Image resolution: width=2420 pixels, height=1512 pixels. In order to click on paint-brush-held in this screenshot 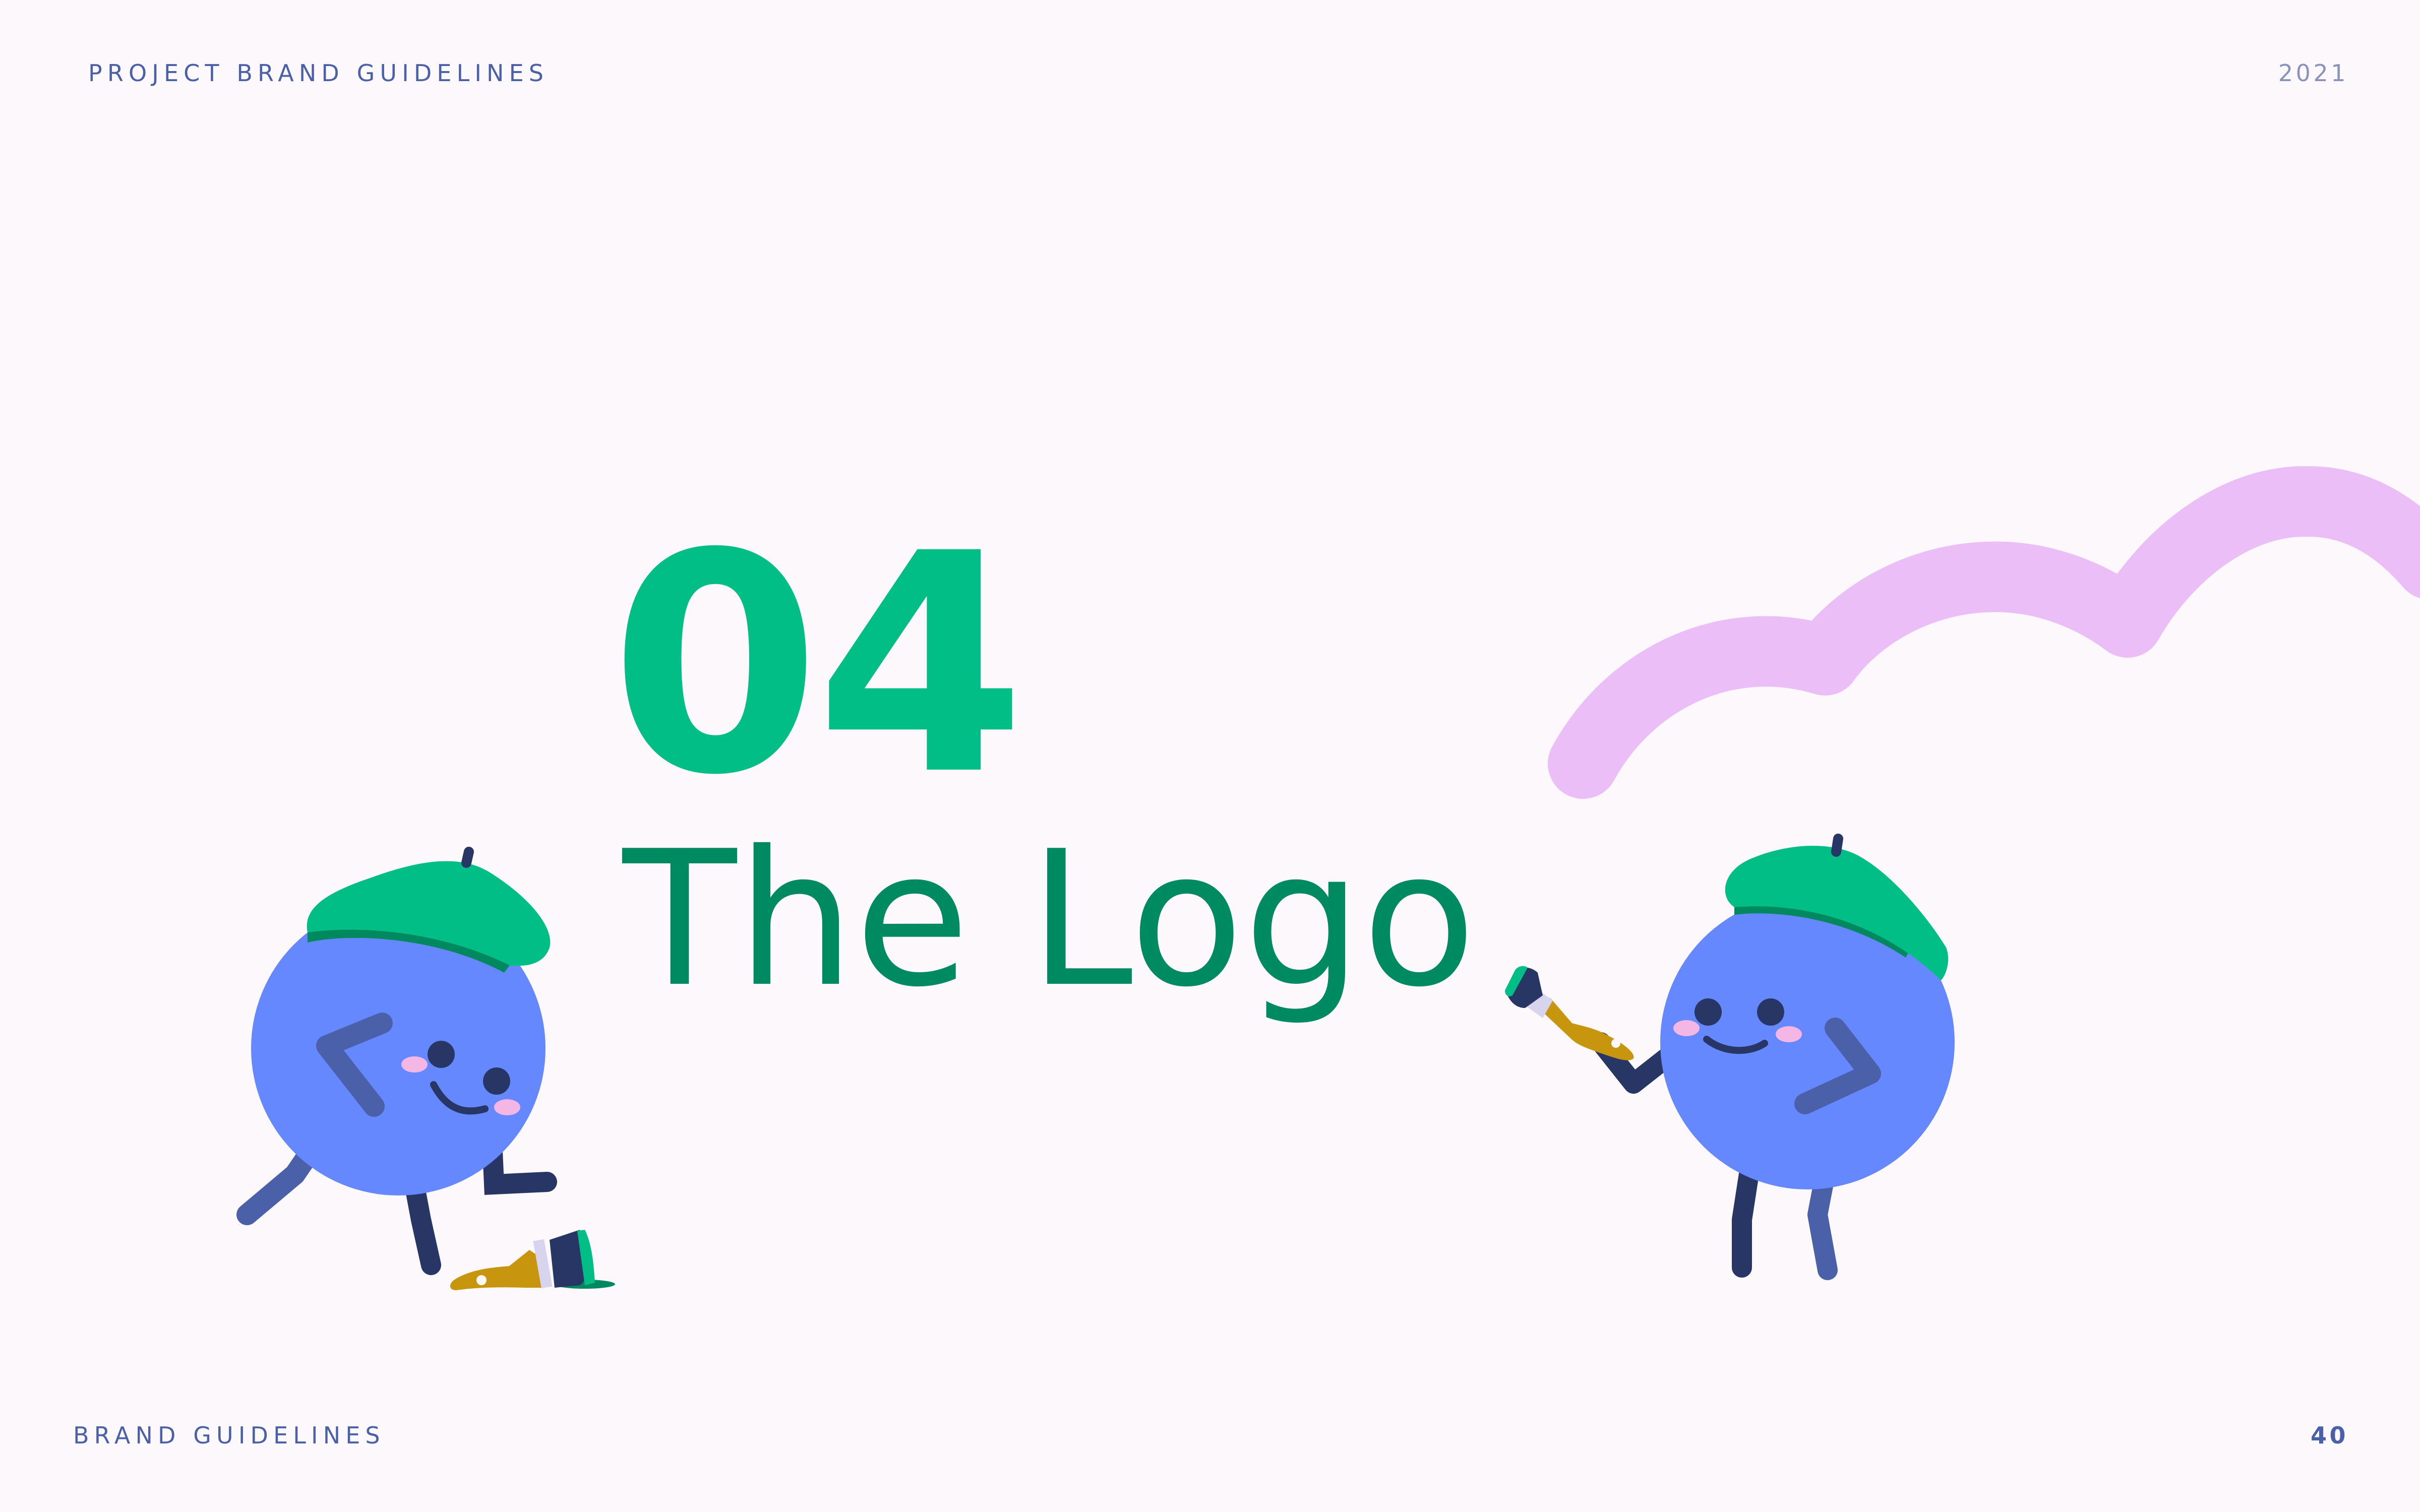, I will do `click(1569, 1013)`.